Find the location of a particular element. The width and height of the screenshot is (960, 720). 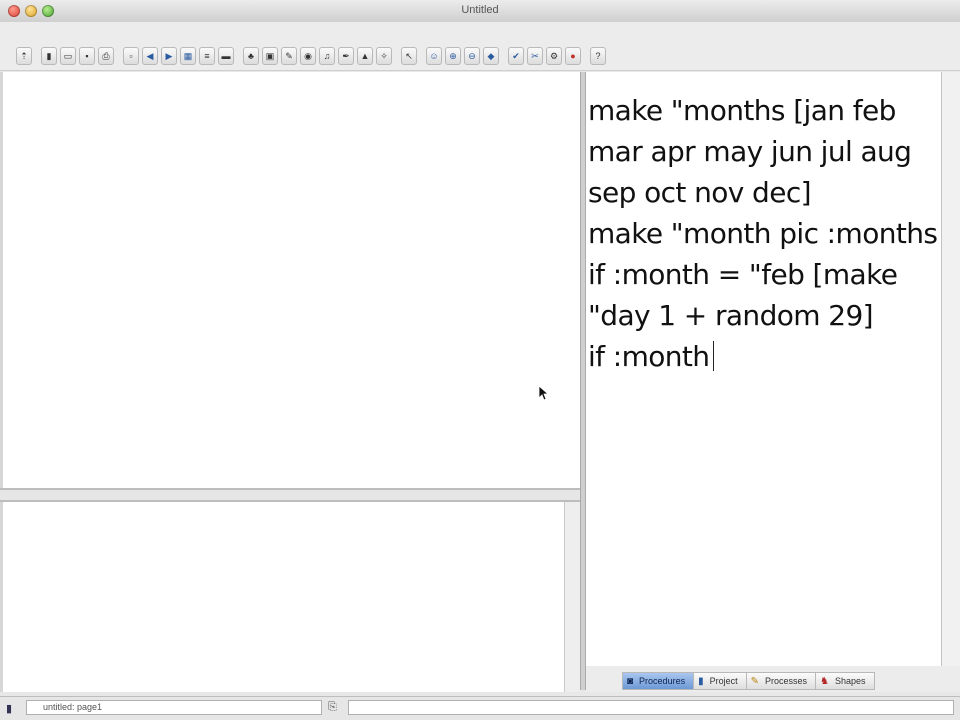

image-icon: ▣ is located at coordinates (270, 55).